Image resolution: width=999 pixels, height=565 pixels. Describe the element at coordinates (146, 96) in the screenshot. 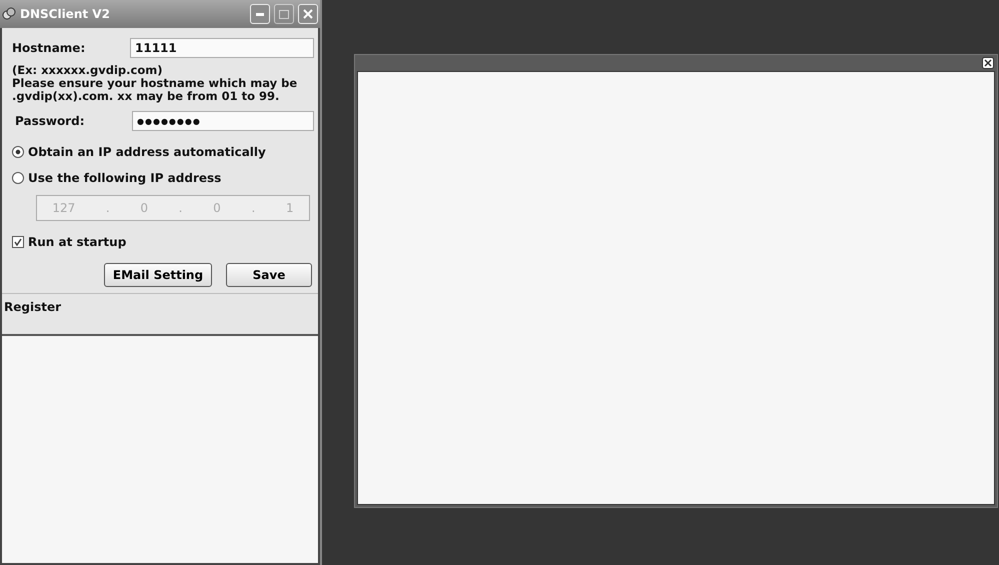

I see `hint-text: .gvdip(xx).com. xx may be from 01 to 99.` at that location.